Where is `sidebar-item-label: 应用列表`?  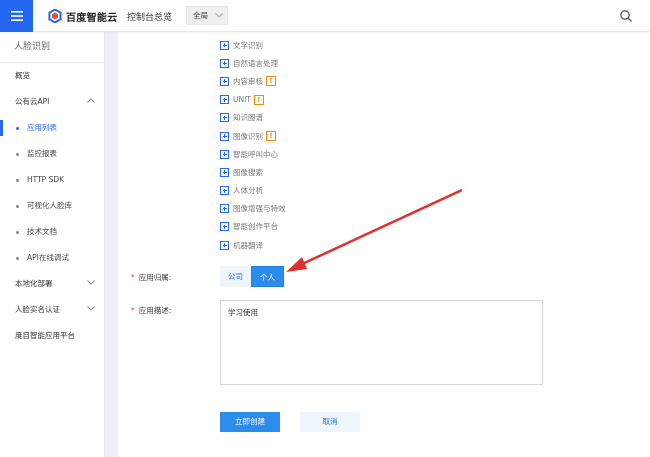
sidebar-item-label: 应用列表 is located at coordinates (42, 127).